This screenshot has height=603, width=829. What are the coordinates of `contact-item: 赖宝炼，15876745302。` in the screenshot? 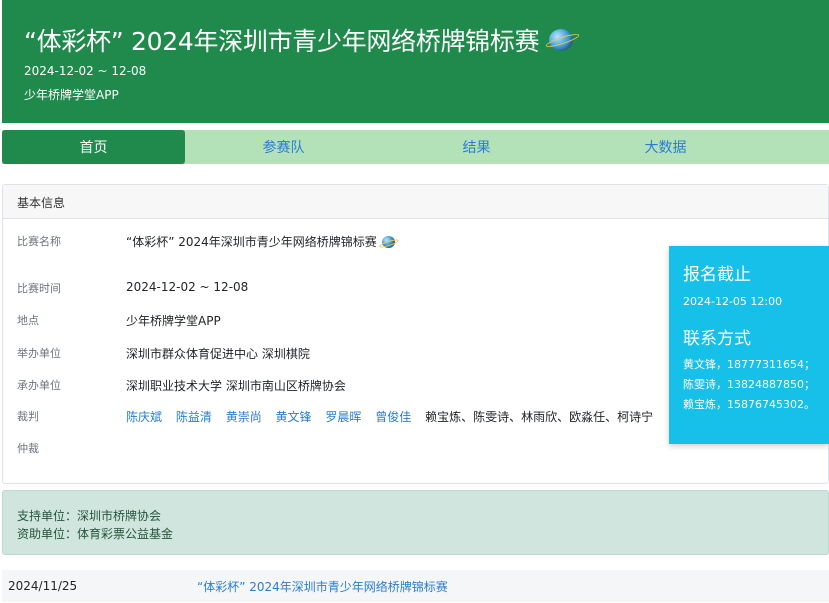 It's located at (749, 404).